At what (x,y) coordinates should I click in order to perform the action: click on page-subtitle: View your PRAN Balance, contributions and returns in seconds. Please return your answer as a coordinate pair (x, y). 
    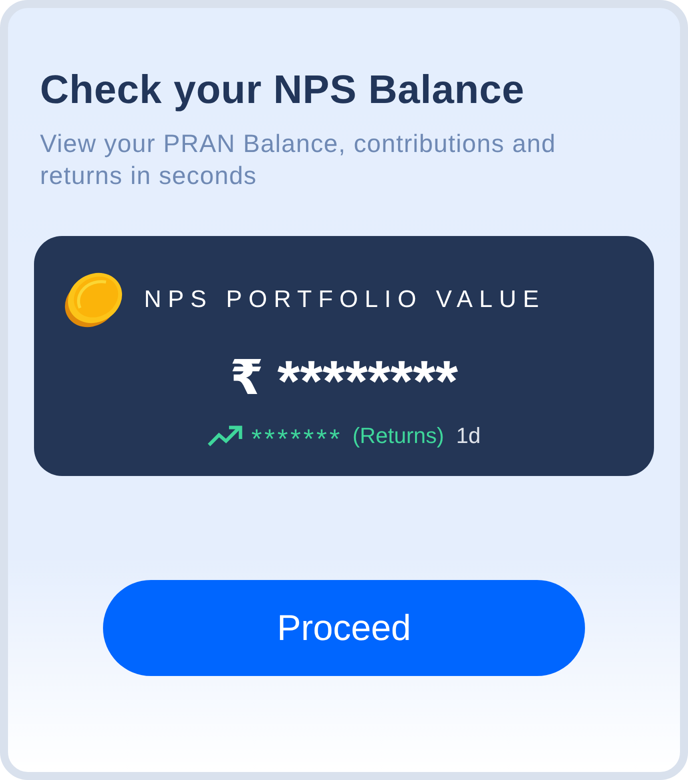
    Looking at the image, I should click on (299, 160).